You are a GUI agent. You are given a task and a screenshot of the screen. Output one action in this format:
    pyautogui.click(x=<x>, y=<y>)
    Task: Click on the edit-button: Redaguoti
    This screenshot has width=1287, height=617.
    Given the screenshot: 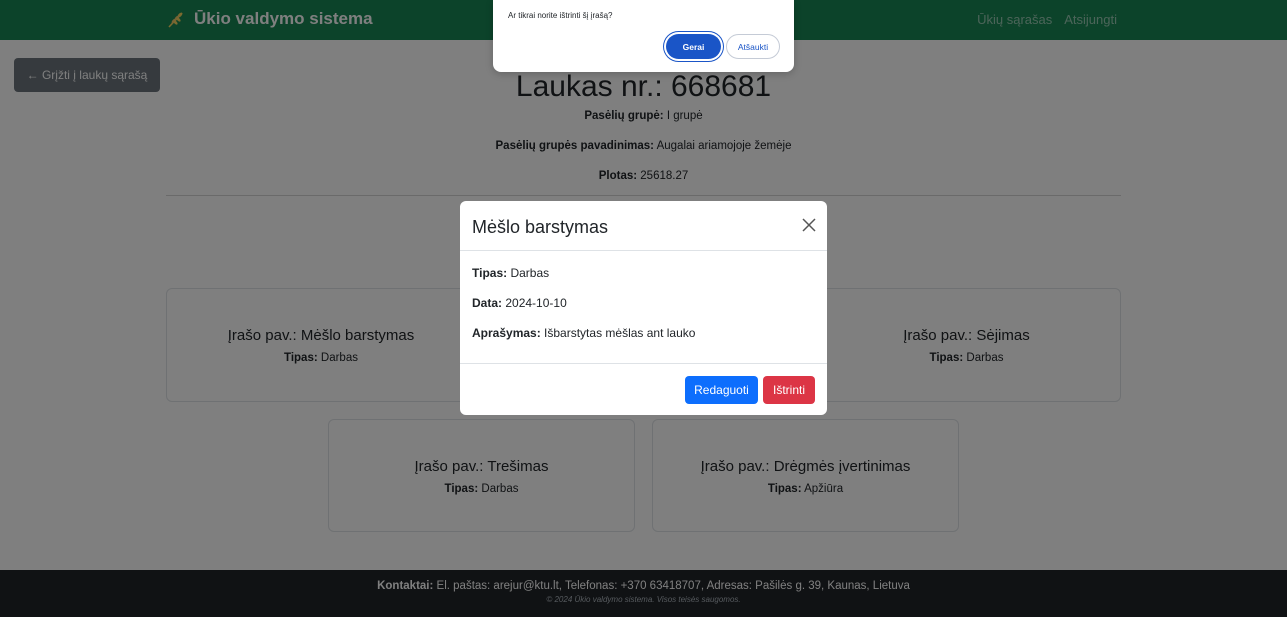 What is the action you would take?
    pyautogui.click(x=721, y=390)
    